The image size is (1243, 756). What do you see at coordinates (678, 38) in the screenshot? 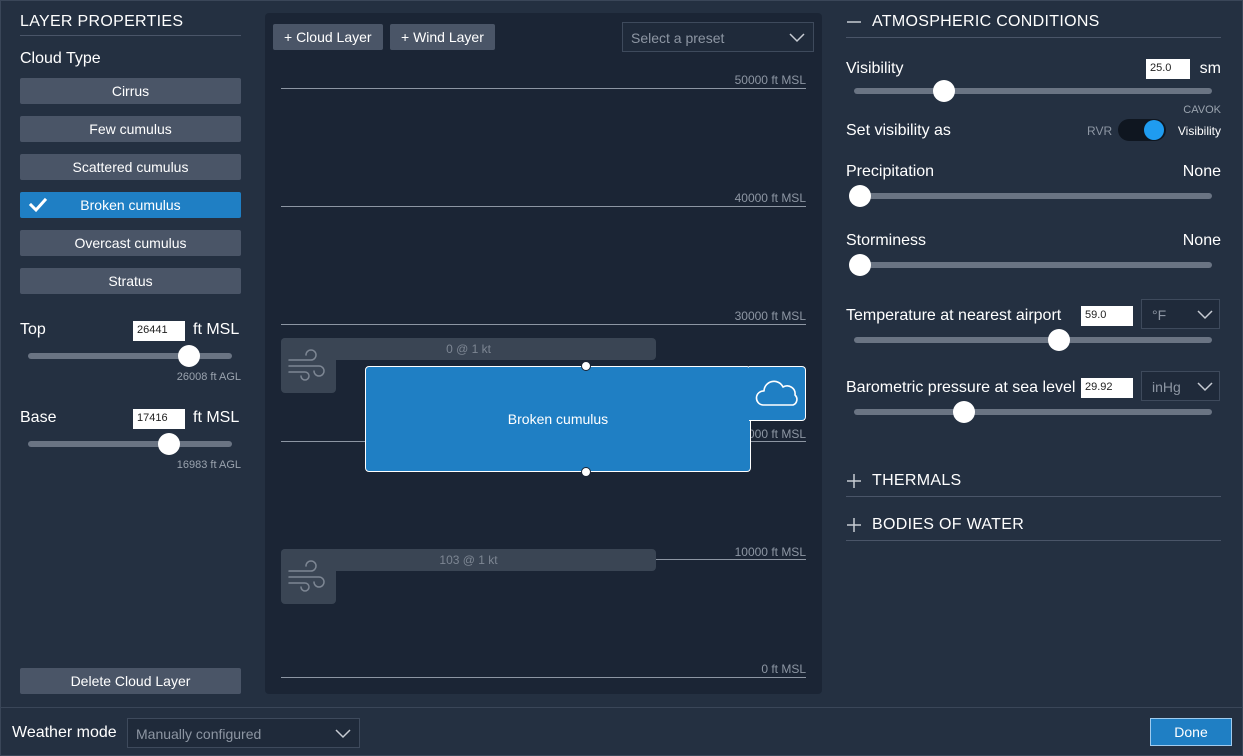
I see `preset-placeholder: Select a preset` at bounding box center [678, 38].